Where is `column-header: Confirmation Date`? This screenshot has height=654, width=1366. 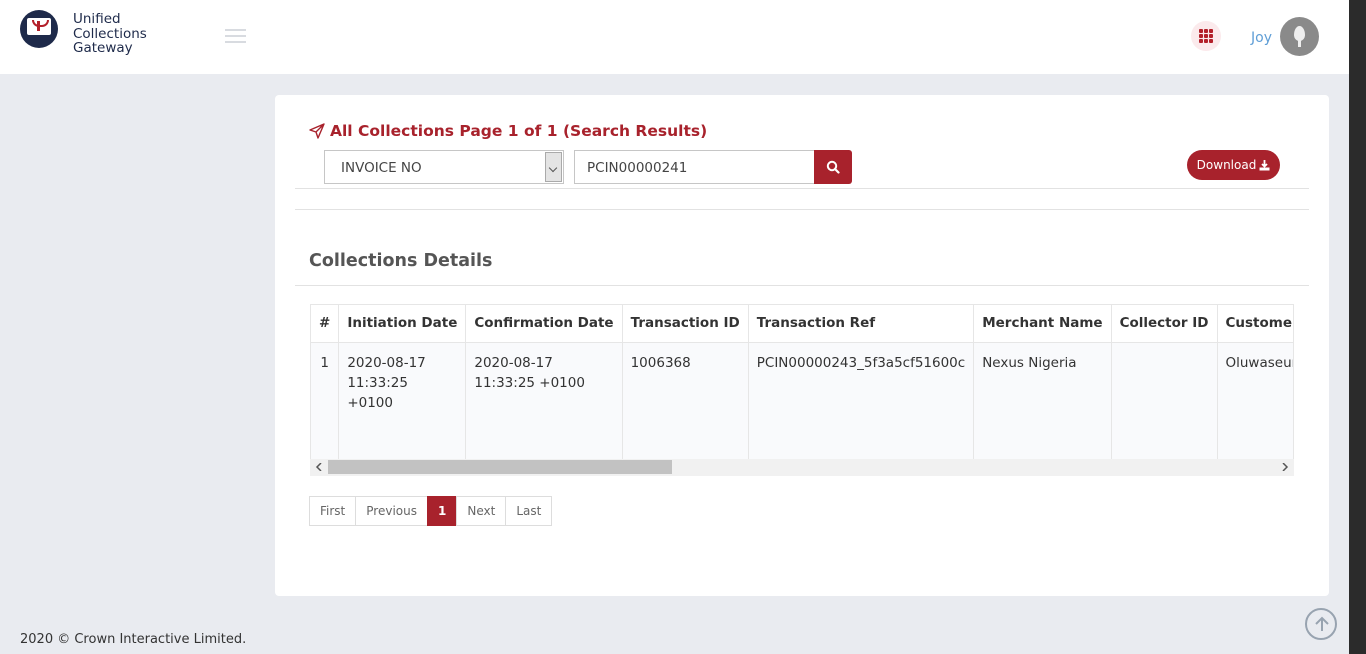
column-header: Confirmation Date is located at coordinates (544, 324).